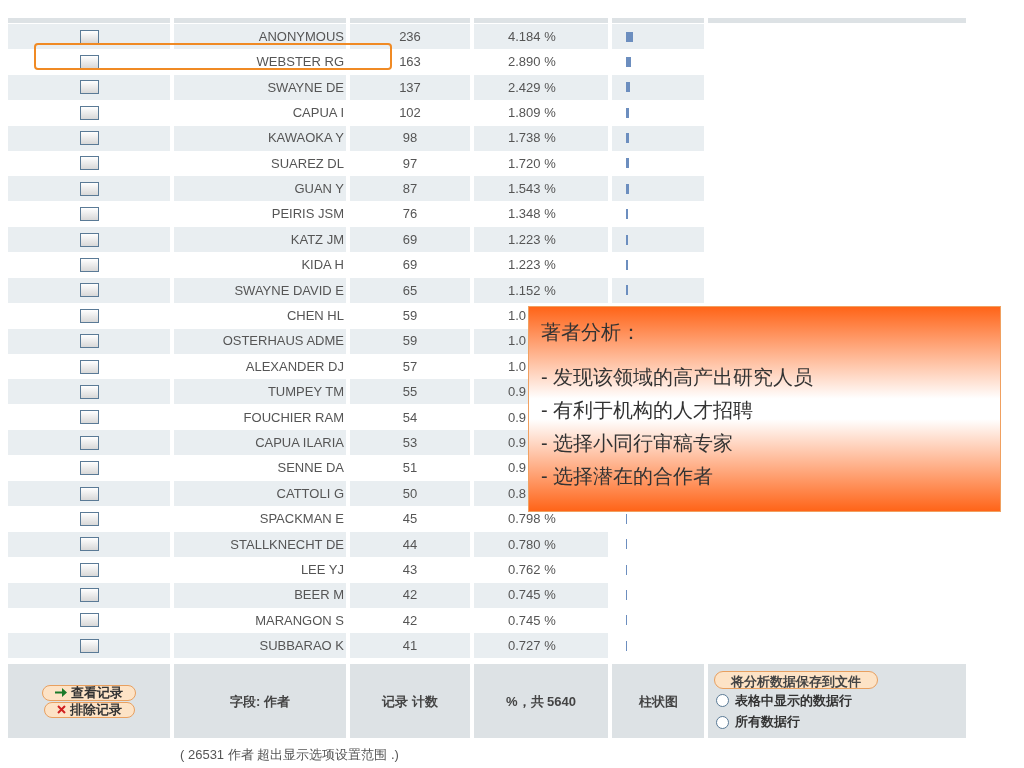 The height and width of the screenshot is (768, 1024). What do you see at coordinates (541, 701) in the screenshot?
I see `column-heading: %，共 5640` at bounding box center [541, 701].